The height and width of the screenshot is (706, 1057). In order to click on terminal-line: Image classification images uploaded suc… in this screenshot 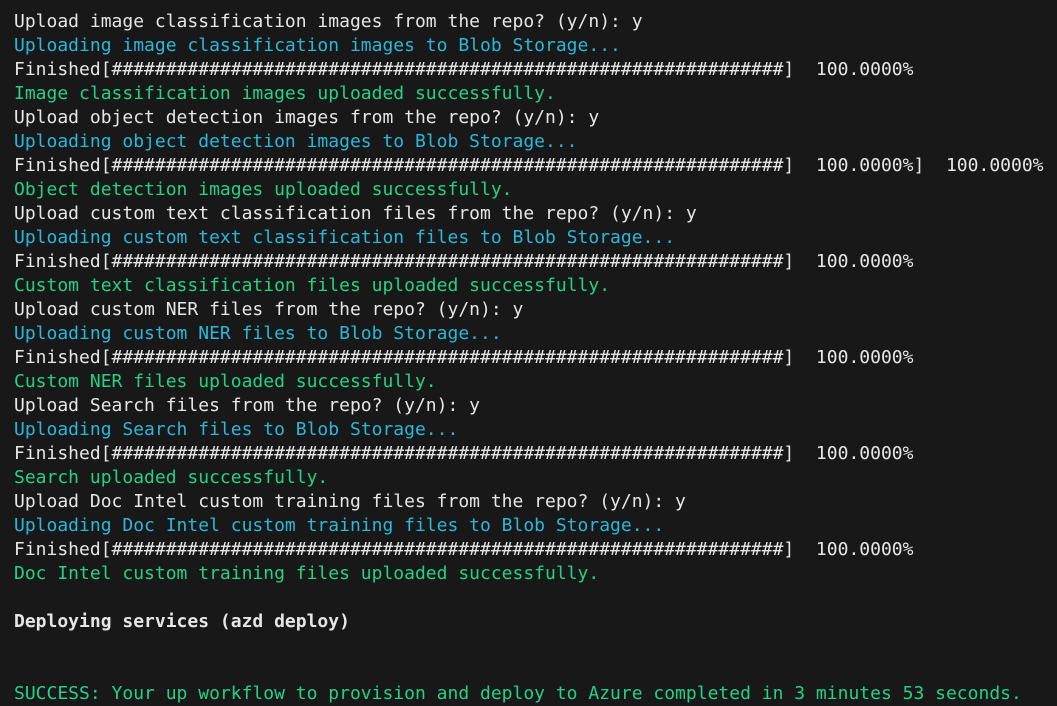, I will do `click(285, 93)`.